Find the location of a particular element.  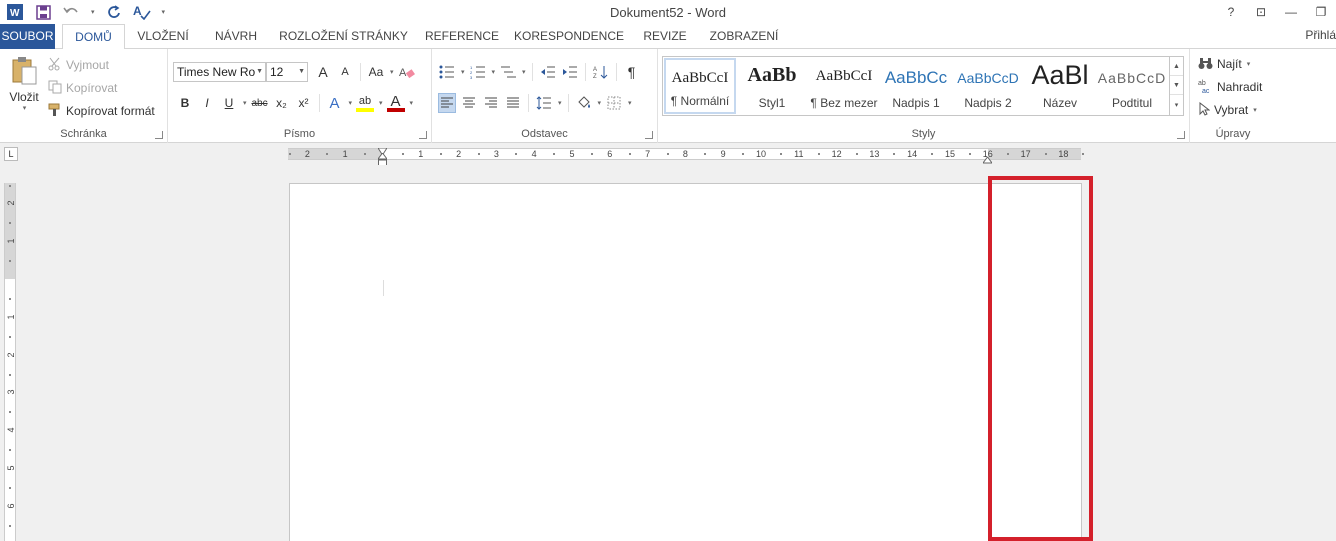

sign-in-link: Přihlá is located at coordinates (1320, 35).